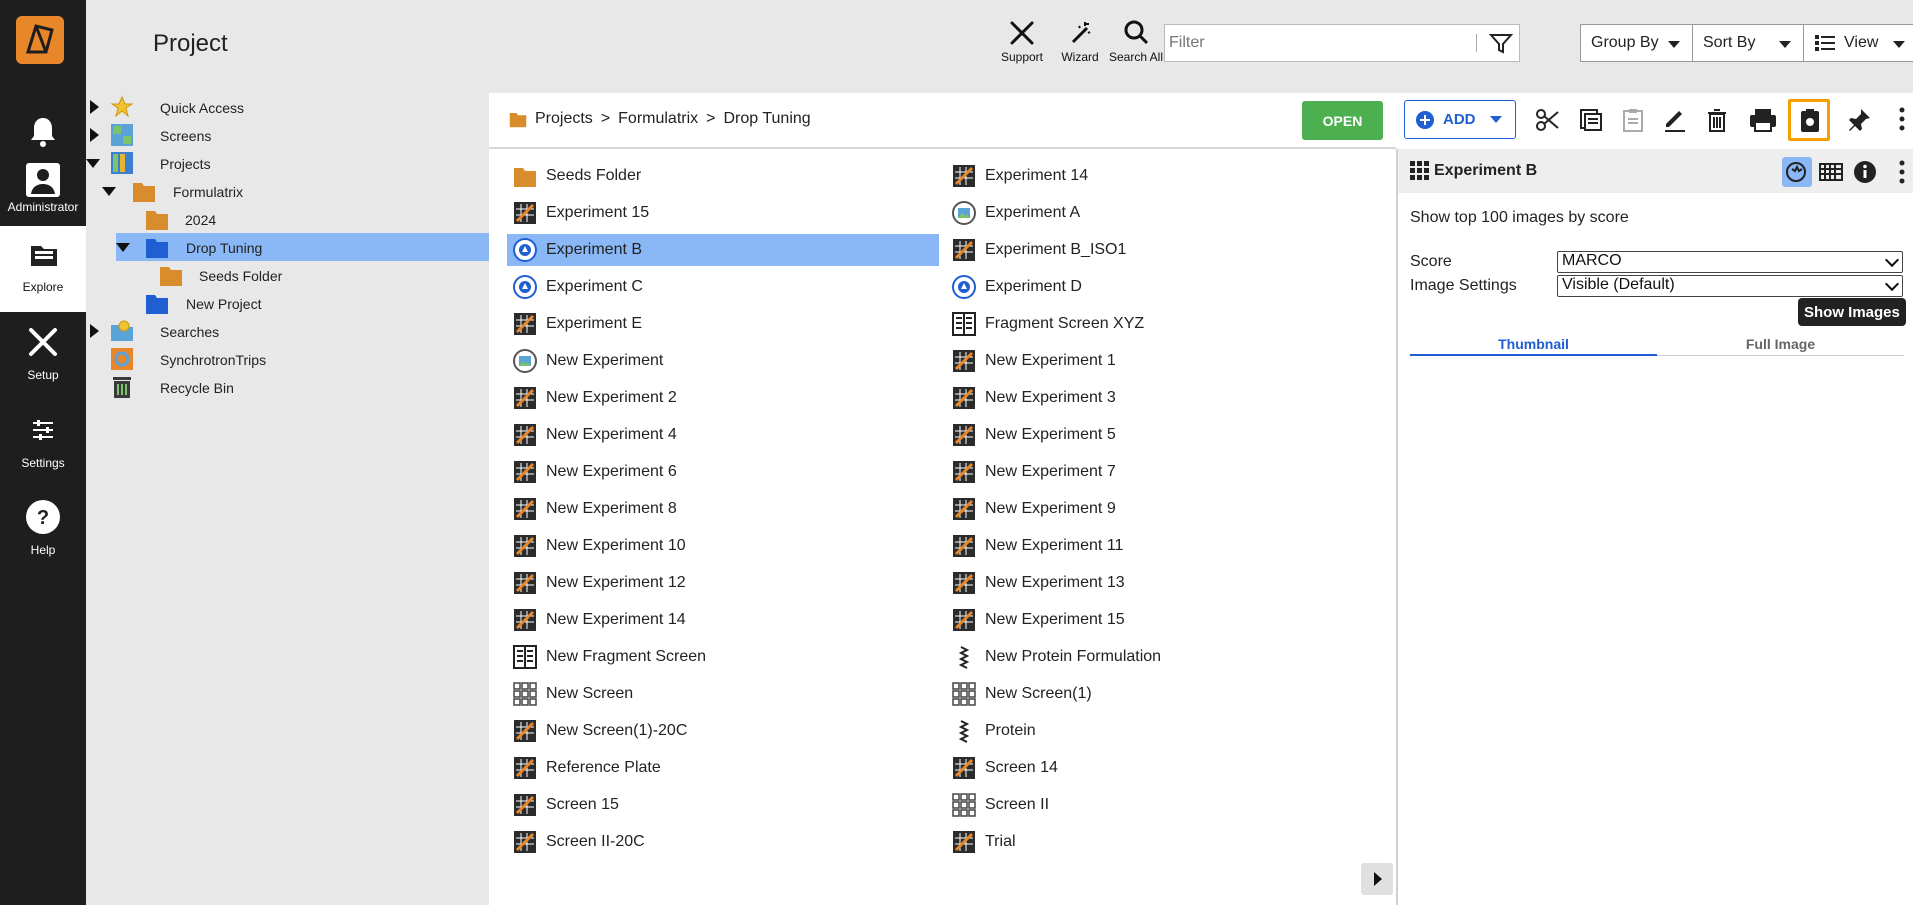 This screenshot has height=905, width=1913. Describe the element at coordinates (723, 287) in the screenshot. I see `list-item-experiment-c: Experiment C` at that location.